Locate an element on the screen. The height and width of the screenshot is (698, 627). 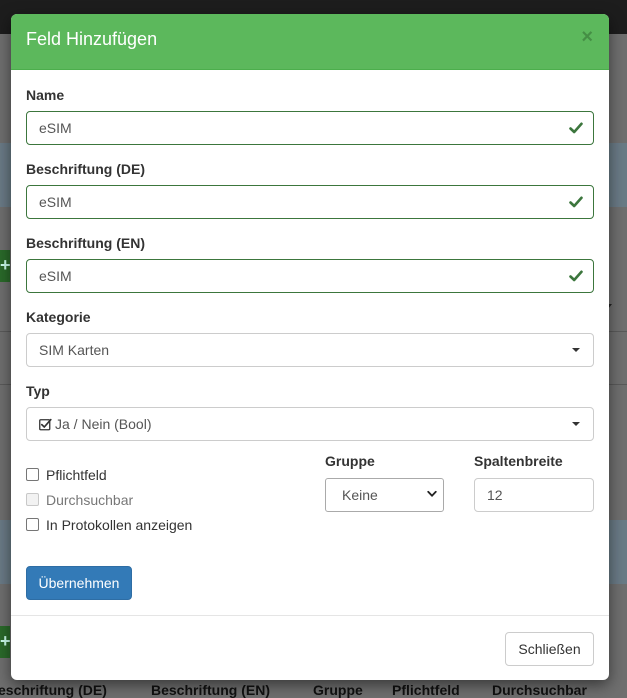
kategorie-label: Kategorie is located at coordinates (58, 317).